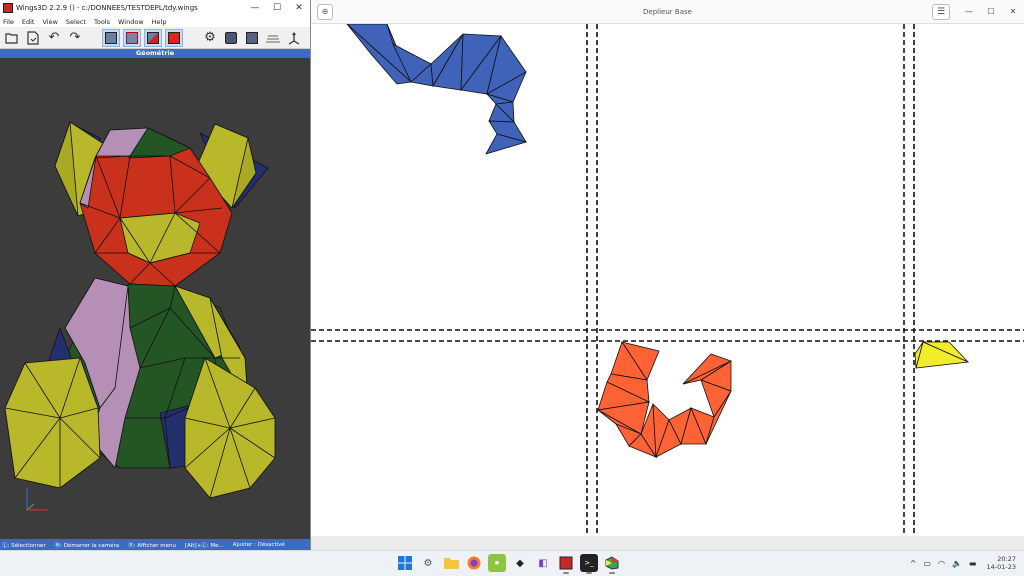  What do you see at coordinates (957, 563) in the screenshot?
I see `volume-icon: 🔈` at bounding box center [957, 563].